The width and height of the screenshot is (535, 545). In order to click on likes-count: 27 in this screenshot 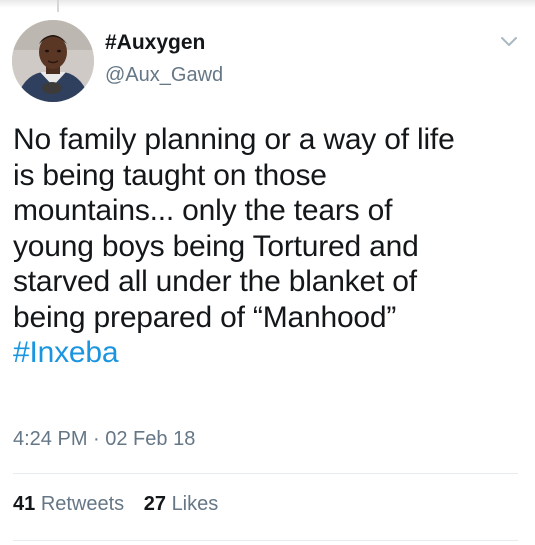, I will do `click(154, 504)`.